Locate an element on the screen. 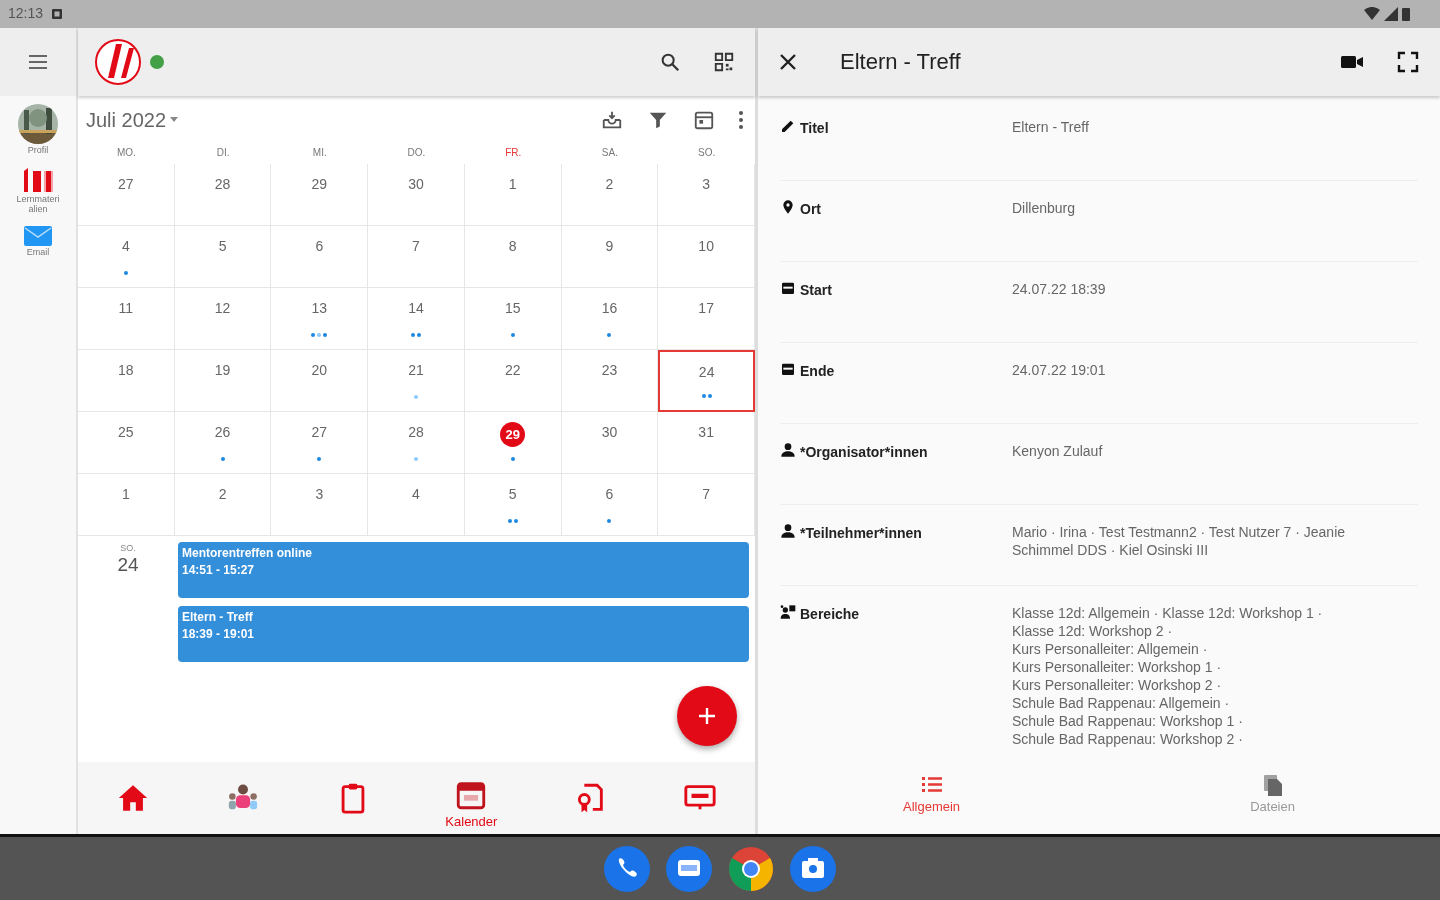 Image resolution: width=1440 pixels, height=900 pixels. day-cell: 16 is located at coordinates (610, 318).